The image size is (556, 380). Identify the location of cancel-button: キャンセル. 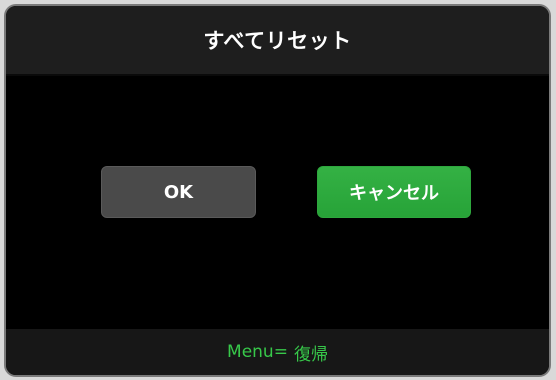
(394, 192).